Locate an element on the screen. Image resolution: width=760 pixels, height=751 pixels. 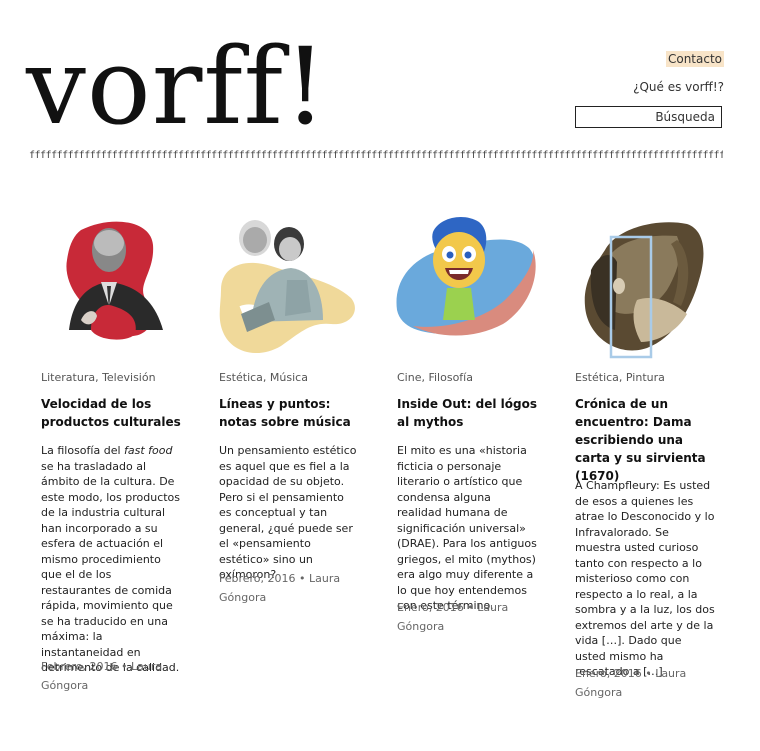
nav-about-link: ¿Qué es vorff!? is located at coordinates (678, 87).